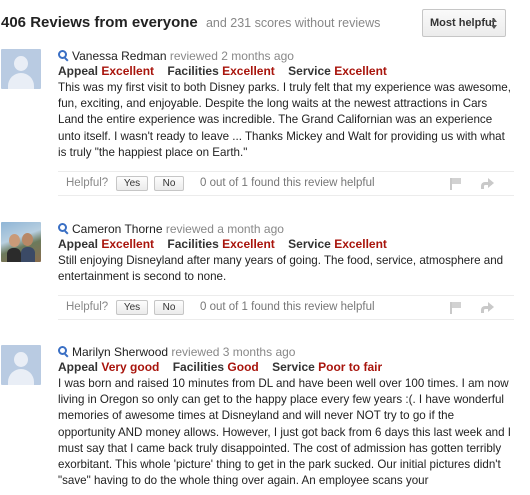 Image resolution: width=530 pixels, height=495 pixels. Describe the element at coordinates (233, 352) in the screenshot. I see `review-meta: reviewed 3 months ago` at that location.